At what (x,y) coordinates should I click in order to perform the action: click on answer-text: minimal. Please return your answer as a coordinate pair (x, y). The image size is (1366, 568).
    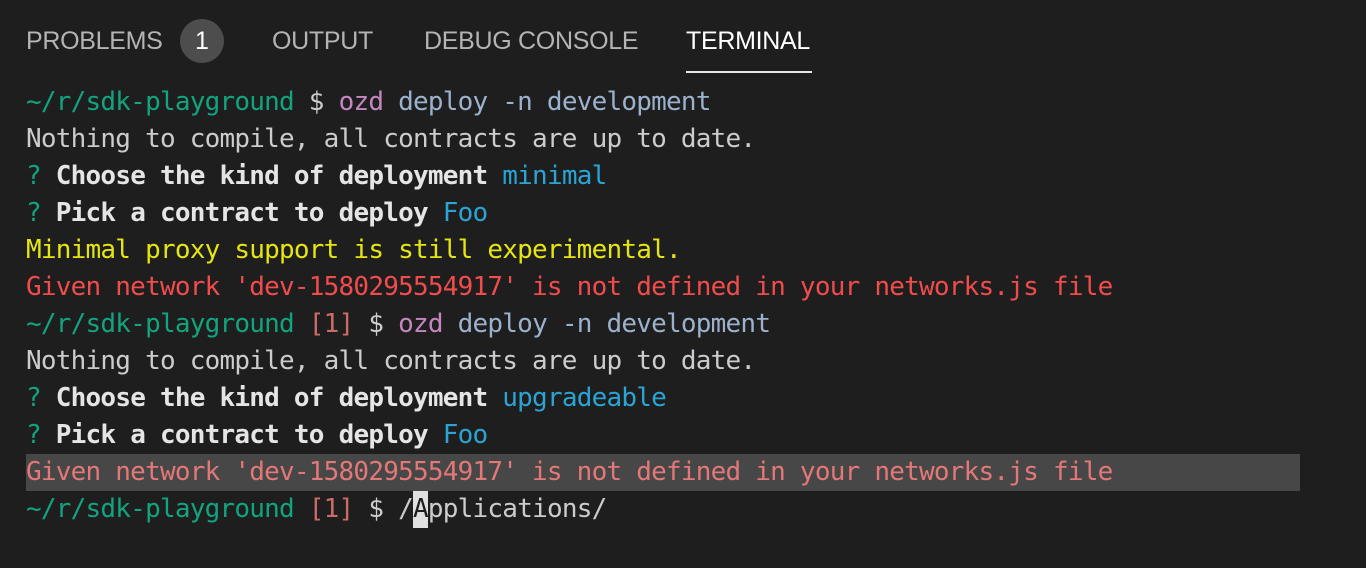
    Looking at the image, I should click on (547, 176).